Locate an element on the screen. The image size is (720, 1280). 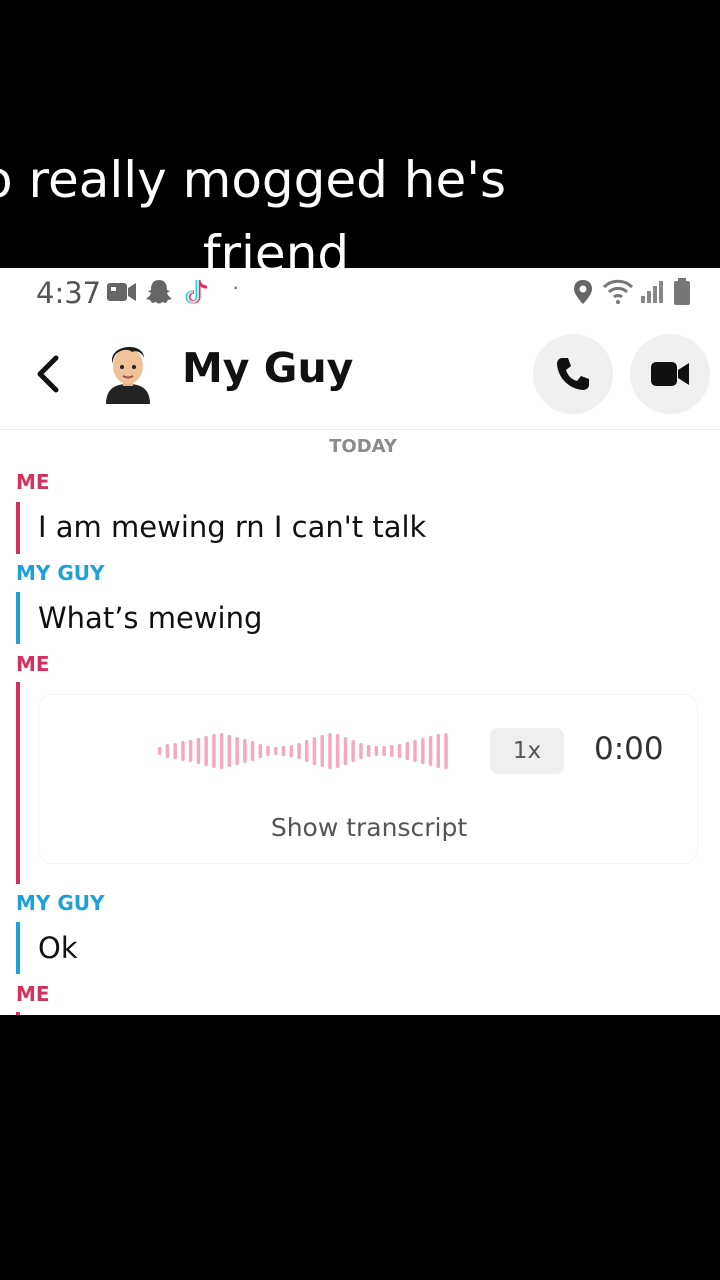
day-separator: TODAY is located at coordinates (363, 446).